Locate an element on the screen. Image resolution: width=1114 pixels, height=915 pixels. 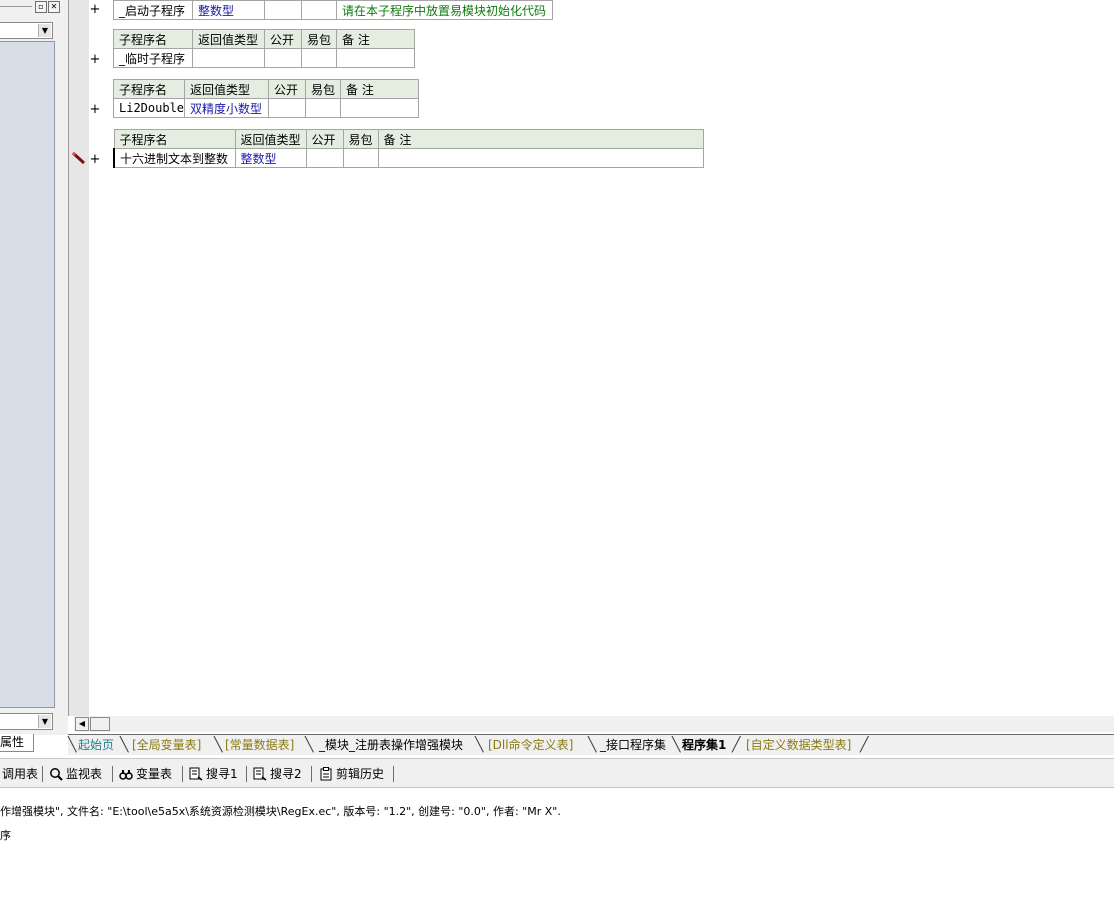
search2-button: 搜寻2 is located at coordinates (277, 774).